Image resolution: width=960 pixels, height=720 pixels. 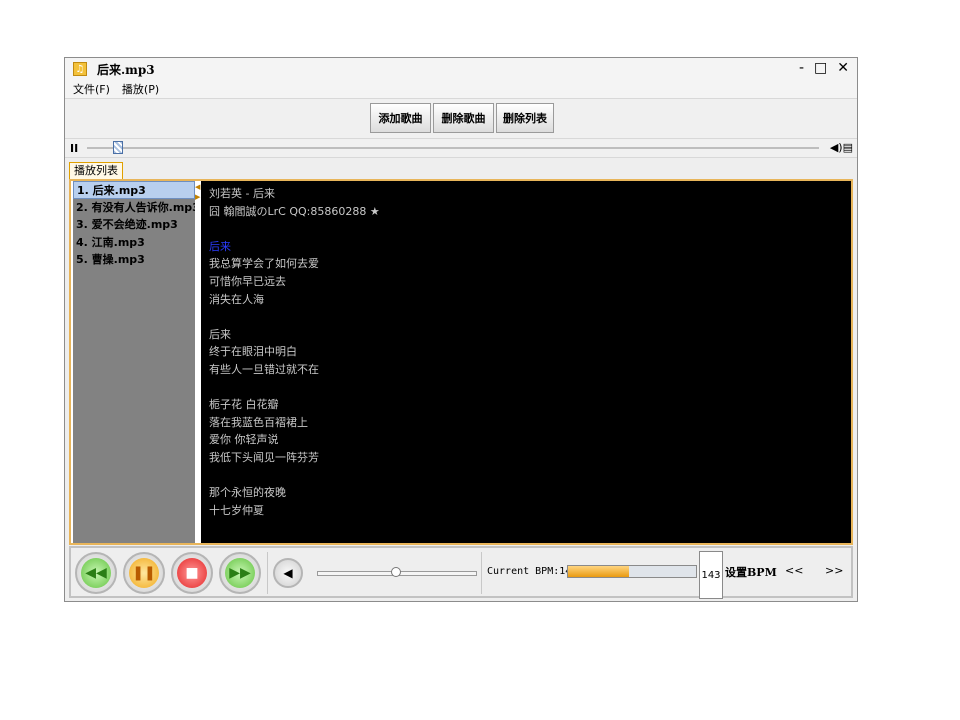 What do you see at coordinates (247, 493) in the screenshot?
I see `lyric-line: 那个永恒的夜晚` at bounding box center [247, 493].